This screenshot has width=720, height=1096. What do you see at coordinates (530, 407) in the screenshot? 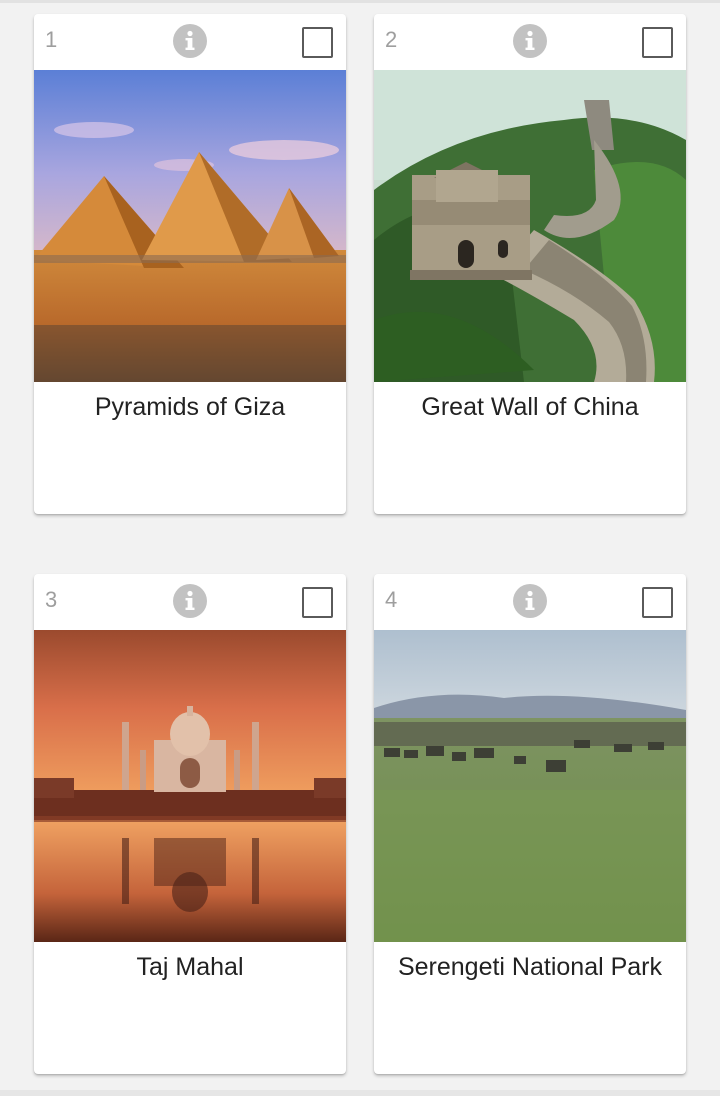
I see `card-title: Great Wall of China` at bounding box center [530, 407].